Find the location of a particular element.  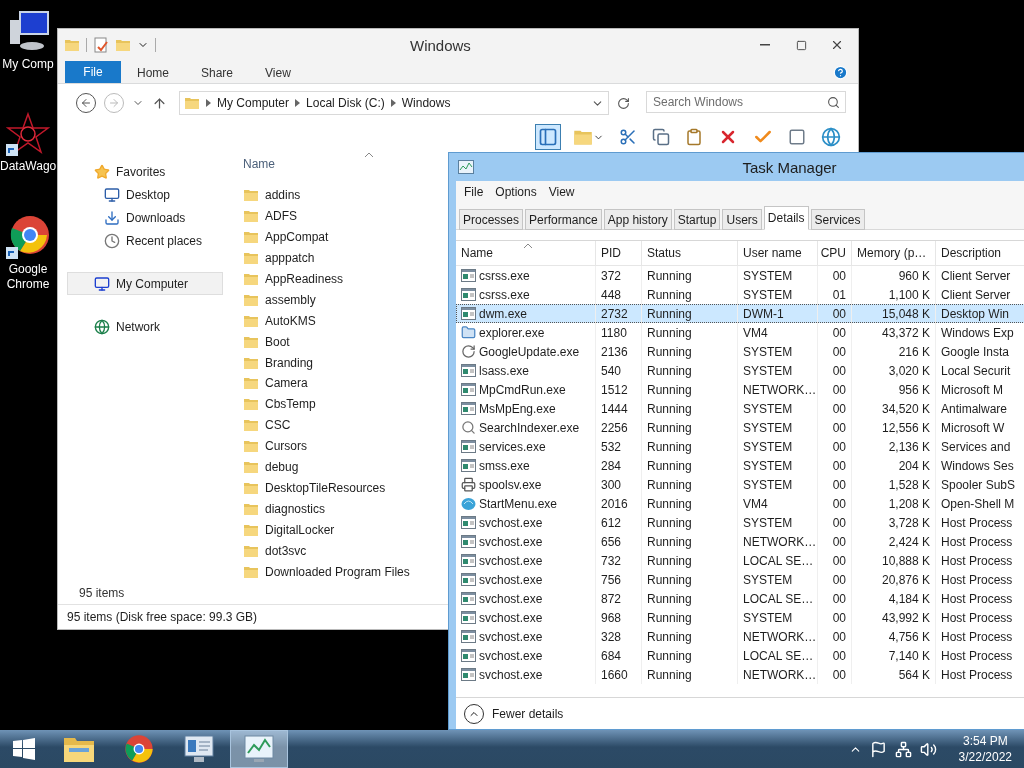

tab: Performance is located at coordinates (563, 219).